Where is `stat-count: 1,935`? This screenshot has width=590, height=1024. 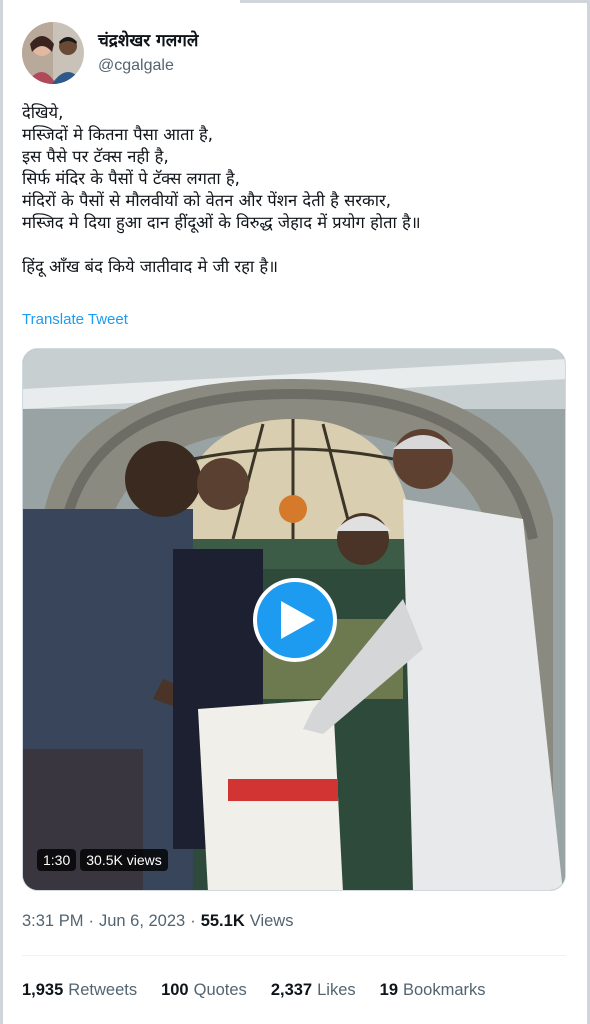
stat-count: 1,935 is located at coordinates (43, 990).